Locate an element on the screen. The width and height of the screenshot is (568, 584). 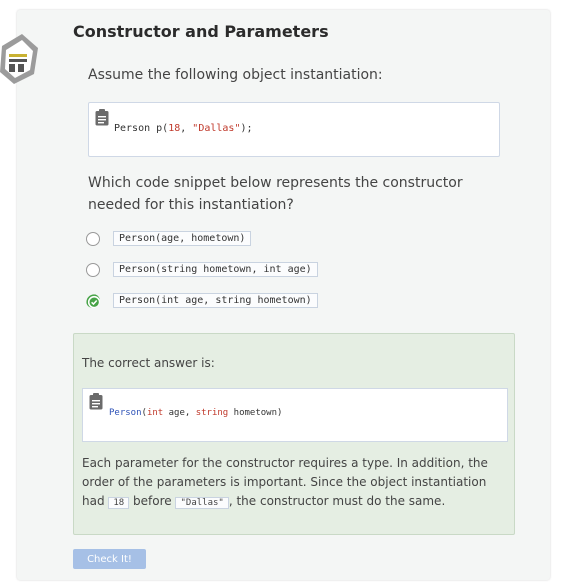
inline-code-18: 18 is located at coordinates (119, 503).